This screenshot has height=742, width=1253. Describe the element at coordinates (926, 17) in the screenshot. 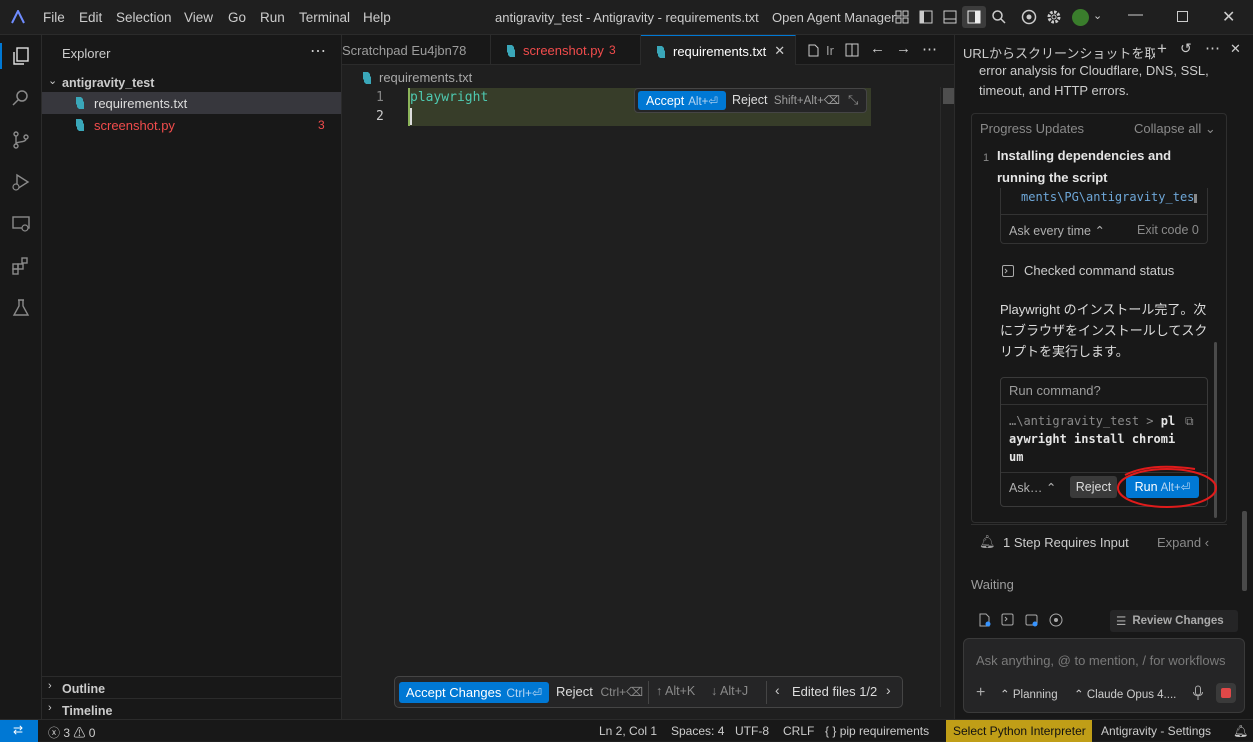

I see `toggle-sidebar-icon` at that location.